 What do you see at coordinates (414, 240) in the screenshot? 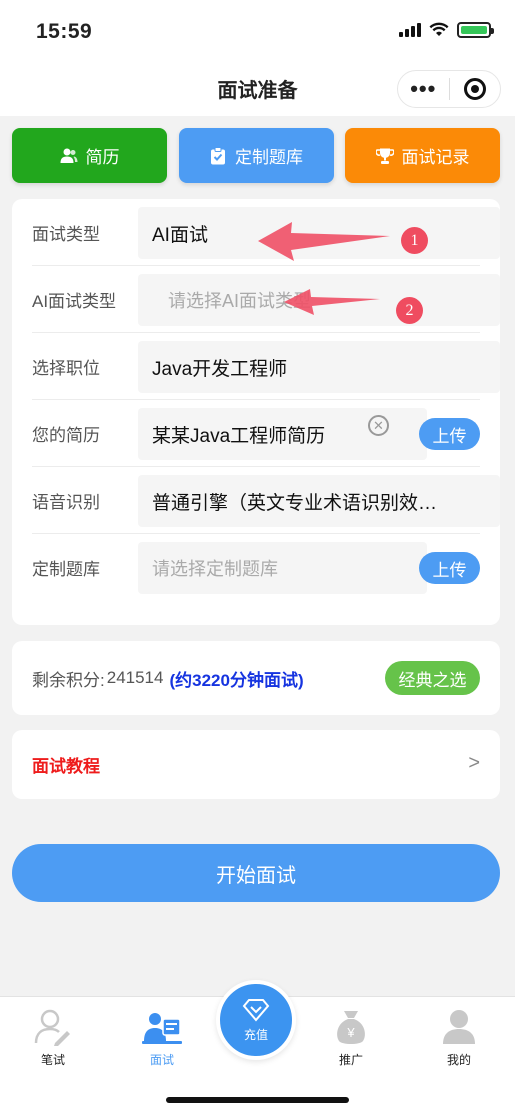
I see `annotation-badge-1: 1` at bounding box center [414, 240].